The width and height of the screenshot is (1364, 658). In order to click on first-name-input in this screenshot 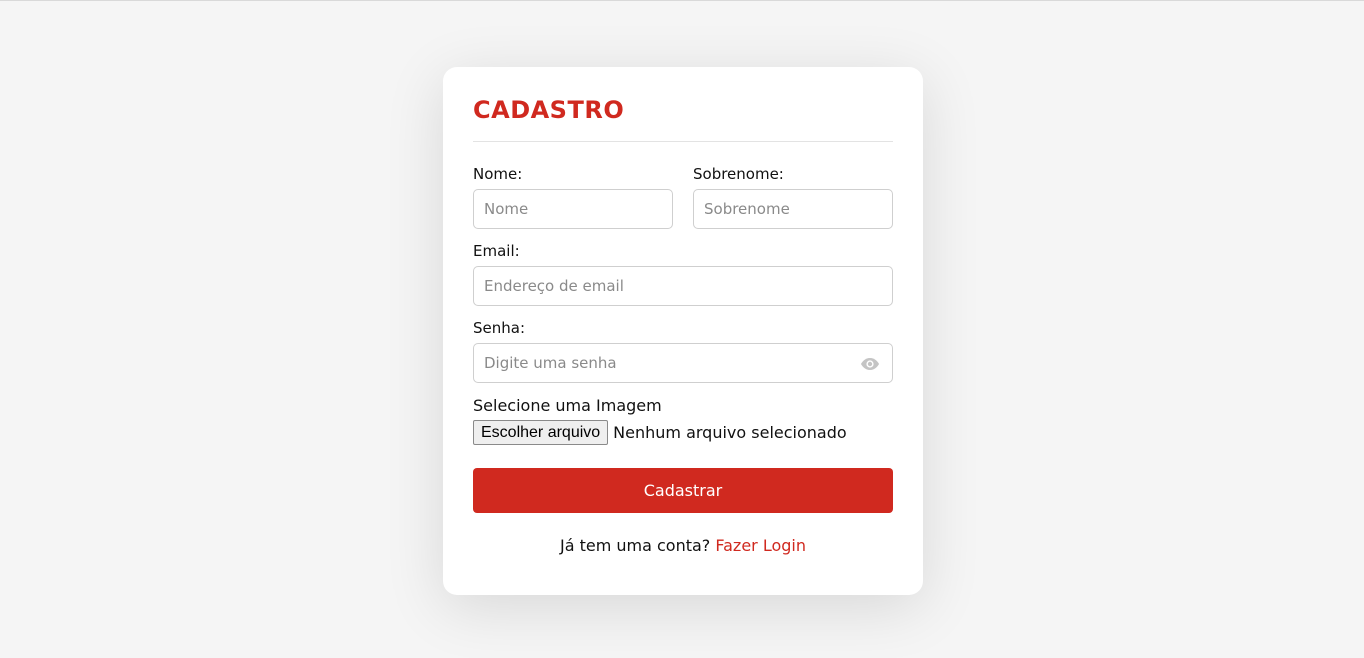, I will do `click(573, 209)`.